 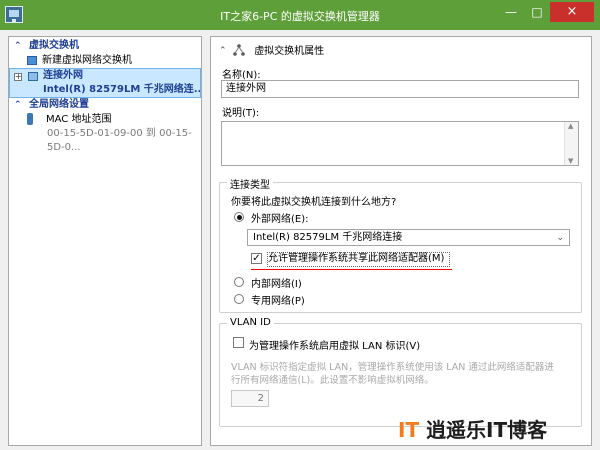 What do you see at coordinates (105, 46) in the screenshot?
I see `virtual-switch-group: ⌃ 虚拟交换机` at bounding box center [105, 46].